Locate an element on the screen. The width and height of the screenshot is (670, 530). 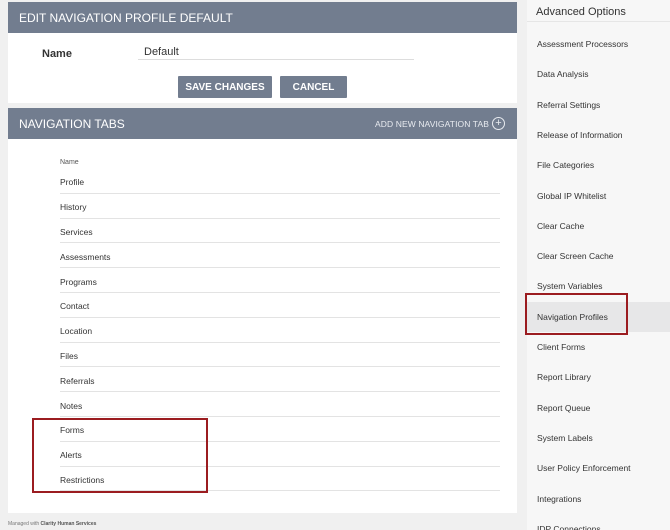
add-navigation-tab-button: ADD NEW NAVIGATION TAB + is located at coordinates (440, 123).